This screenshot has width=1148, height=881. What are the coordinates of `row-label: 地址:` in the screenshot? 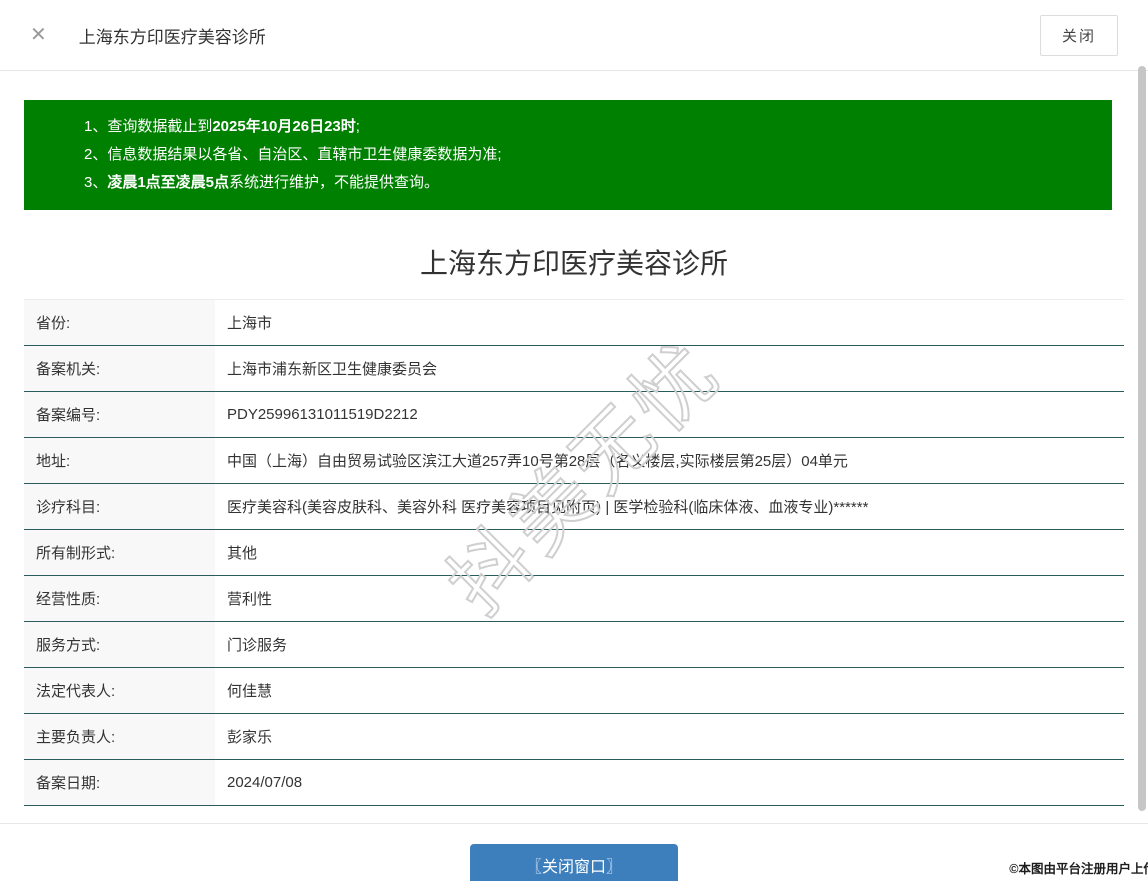 It's located at (119, 460).